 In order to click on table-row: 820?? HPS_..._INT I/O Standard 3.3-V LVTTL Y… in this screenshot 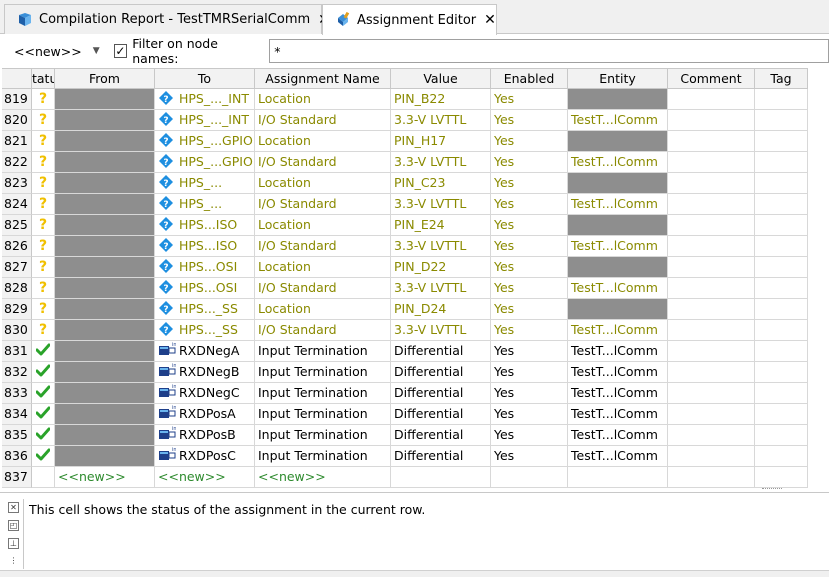, I will do `click(405, 120)`.